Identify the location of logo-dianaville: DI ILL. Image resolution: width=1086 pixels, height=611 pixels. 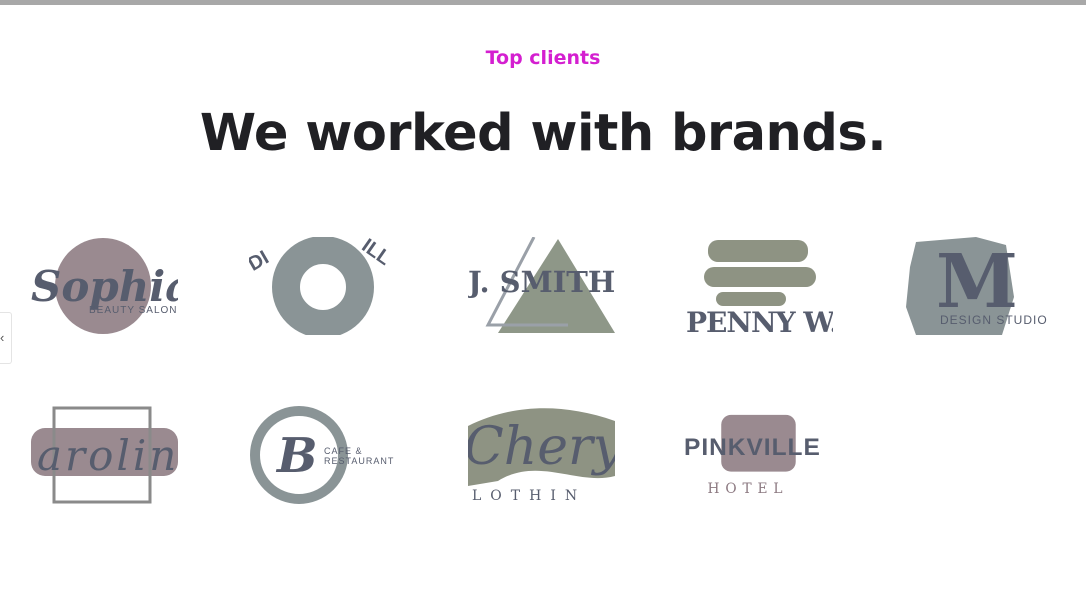
(322, 286).